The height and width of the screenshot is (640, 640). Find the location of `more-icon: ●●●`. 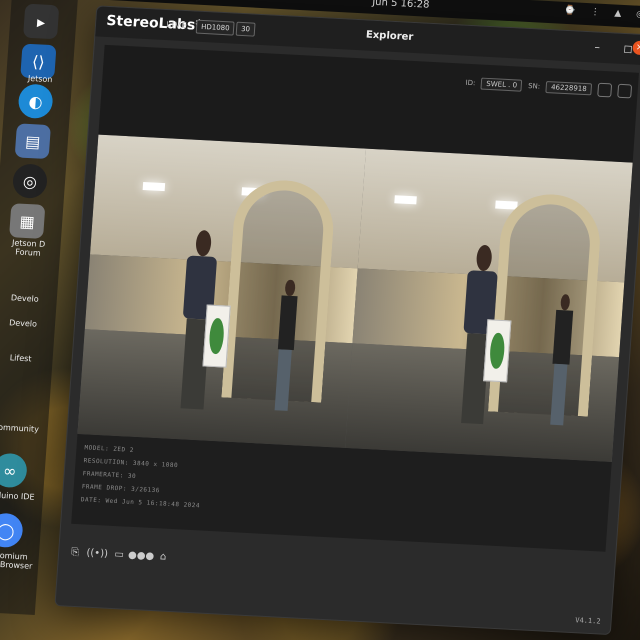

more-icon: ●●● is located at coordinates (141, 555).